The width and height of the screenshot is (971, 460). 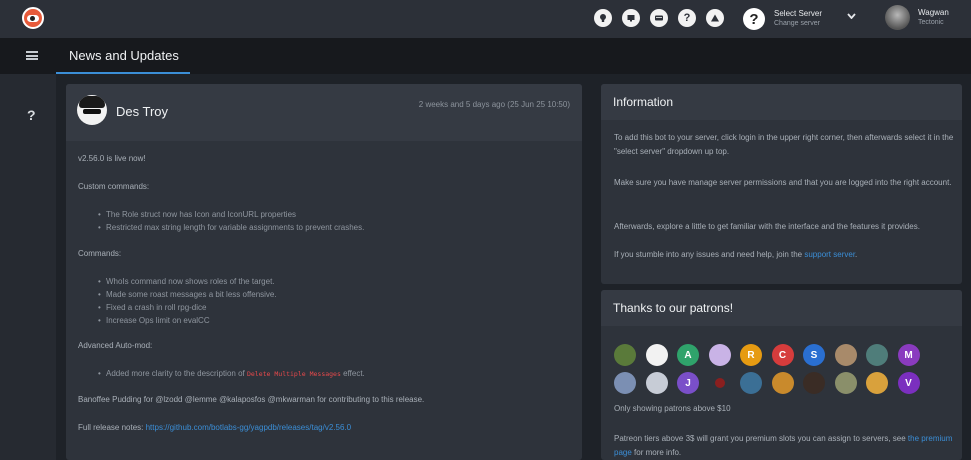 I want to click on author-avatar, so click(x=92, y=110).